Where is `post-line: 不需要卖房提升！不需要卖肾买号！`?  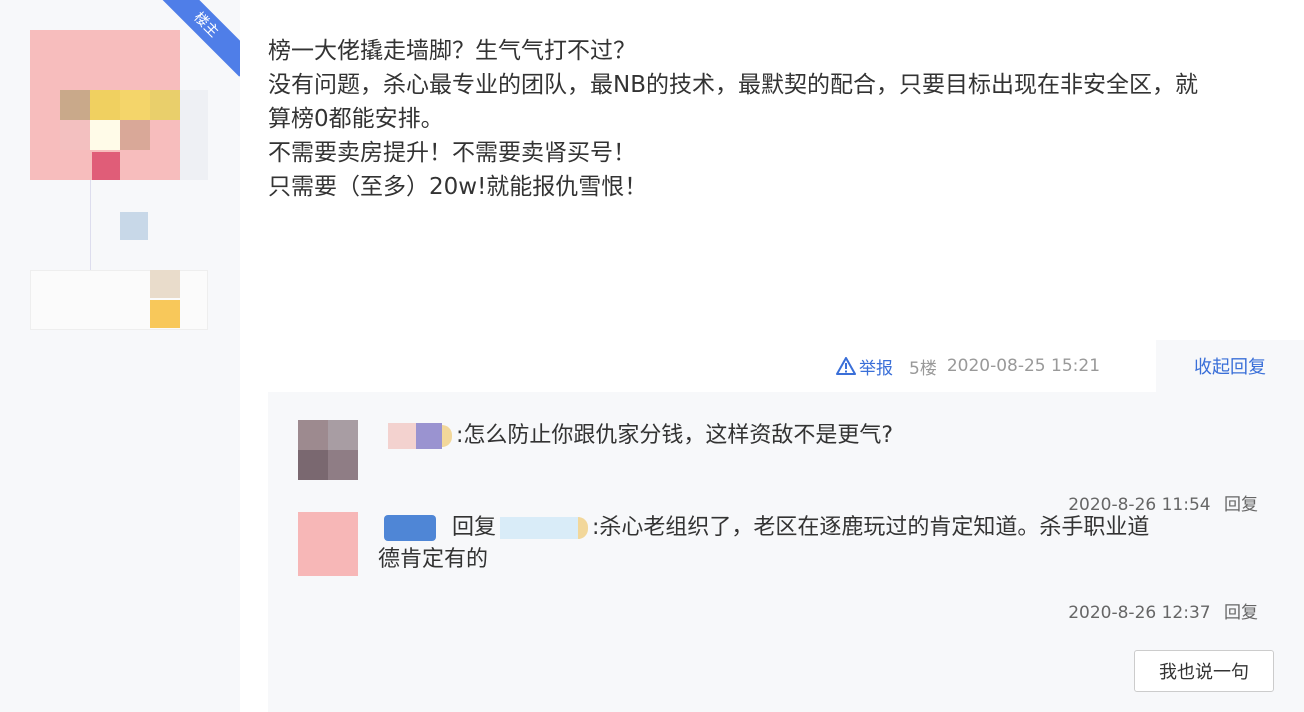 post-line: 不需要卖房提升！不需要卖肾买号！ is located at coordinates (452, 153).